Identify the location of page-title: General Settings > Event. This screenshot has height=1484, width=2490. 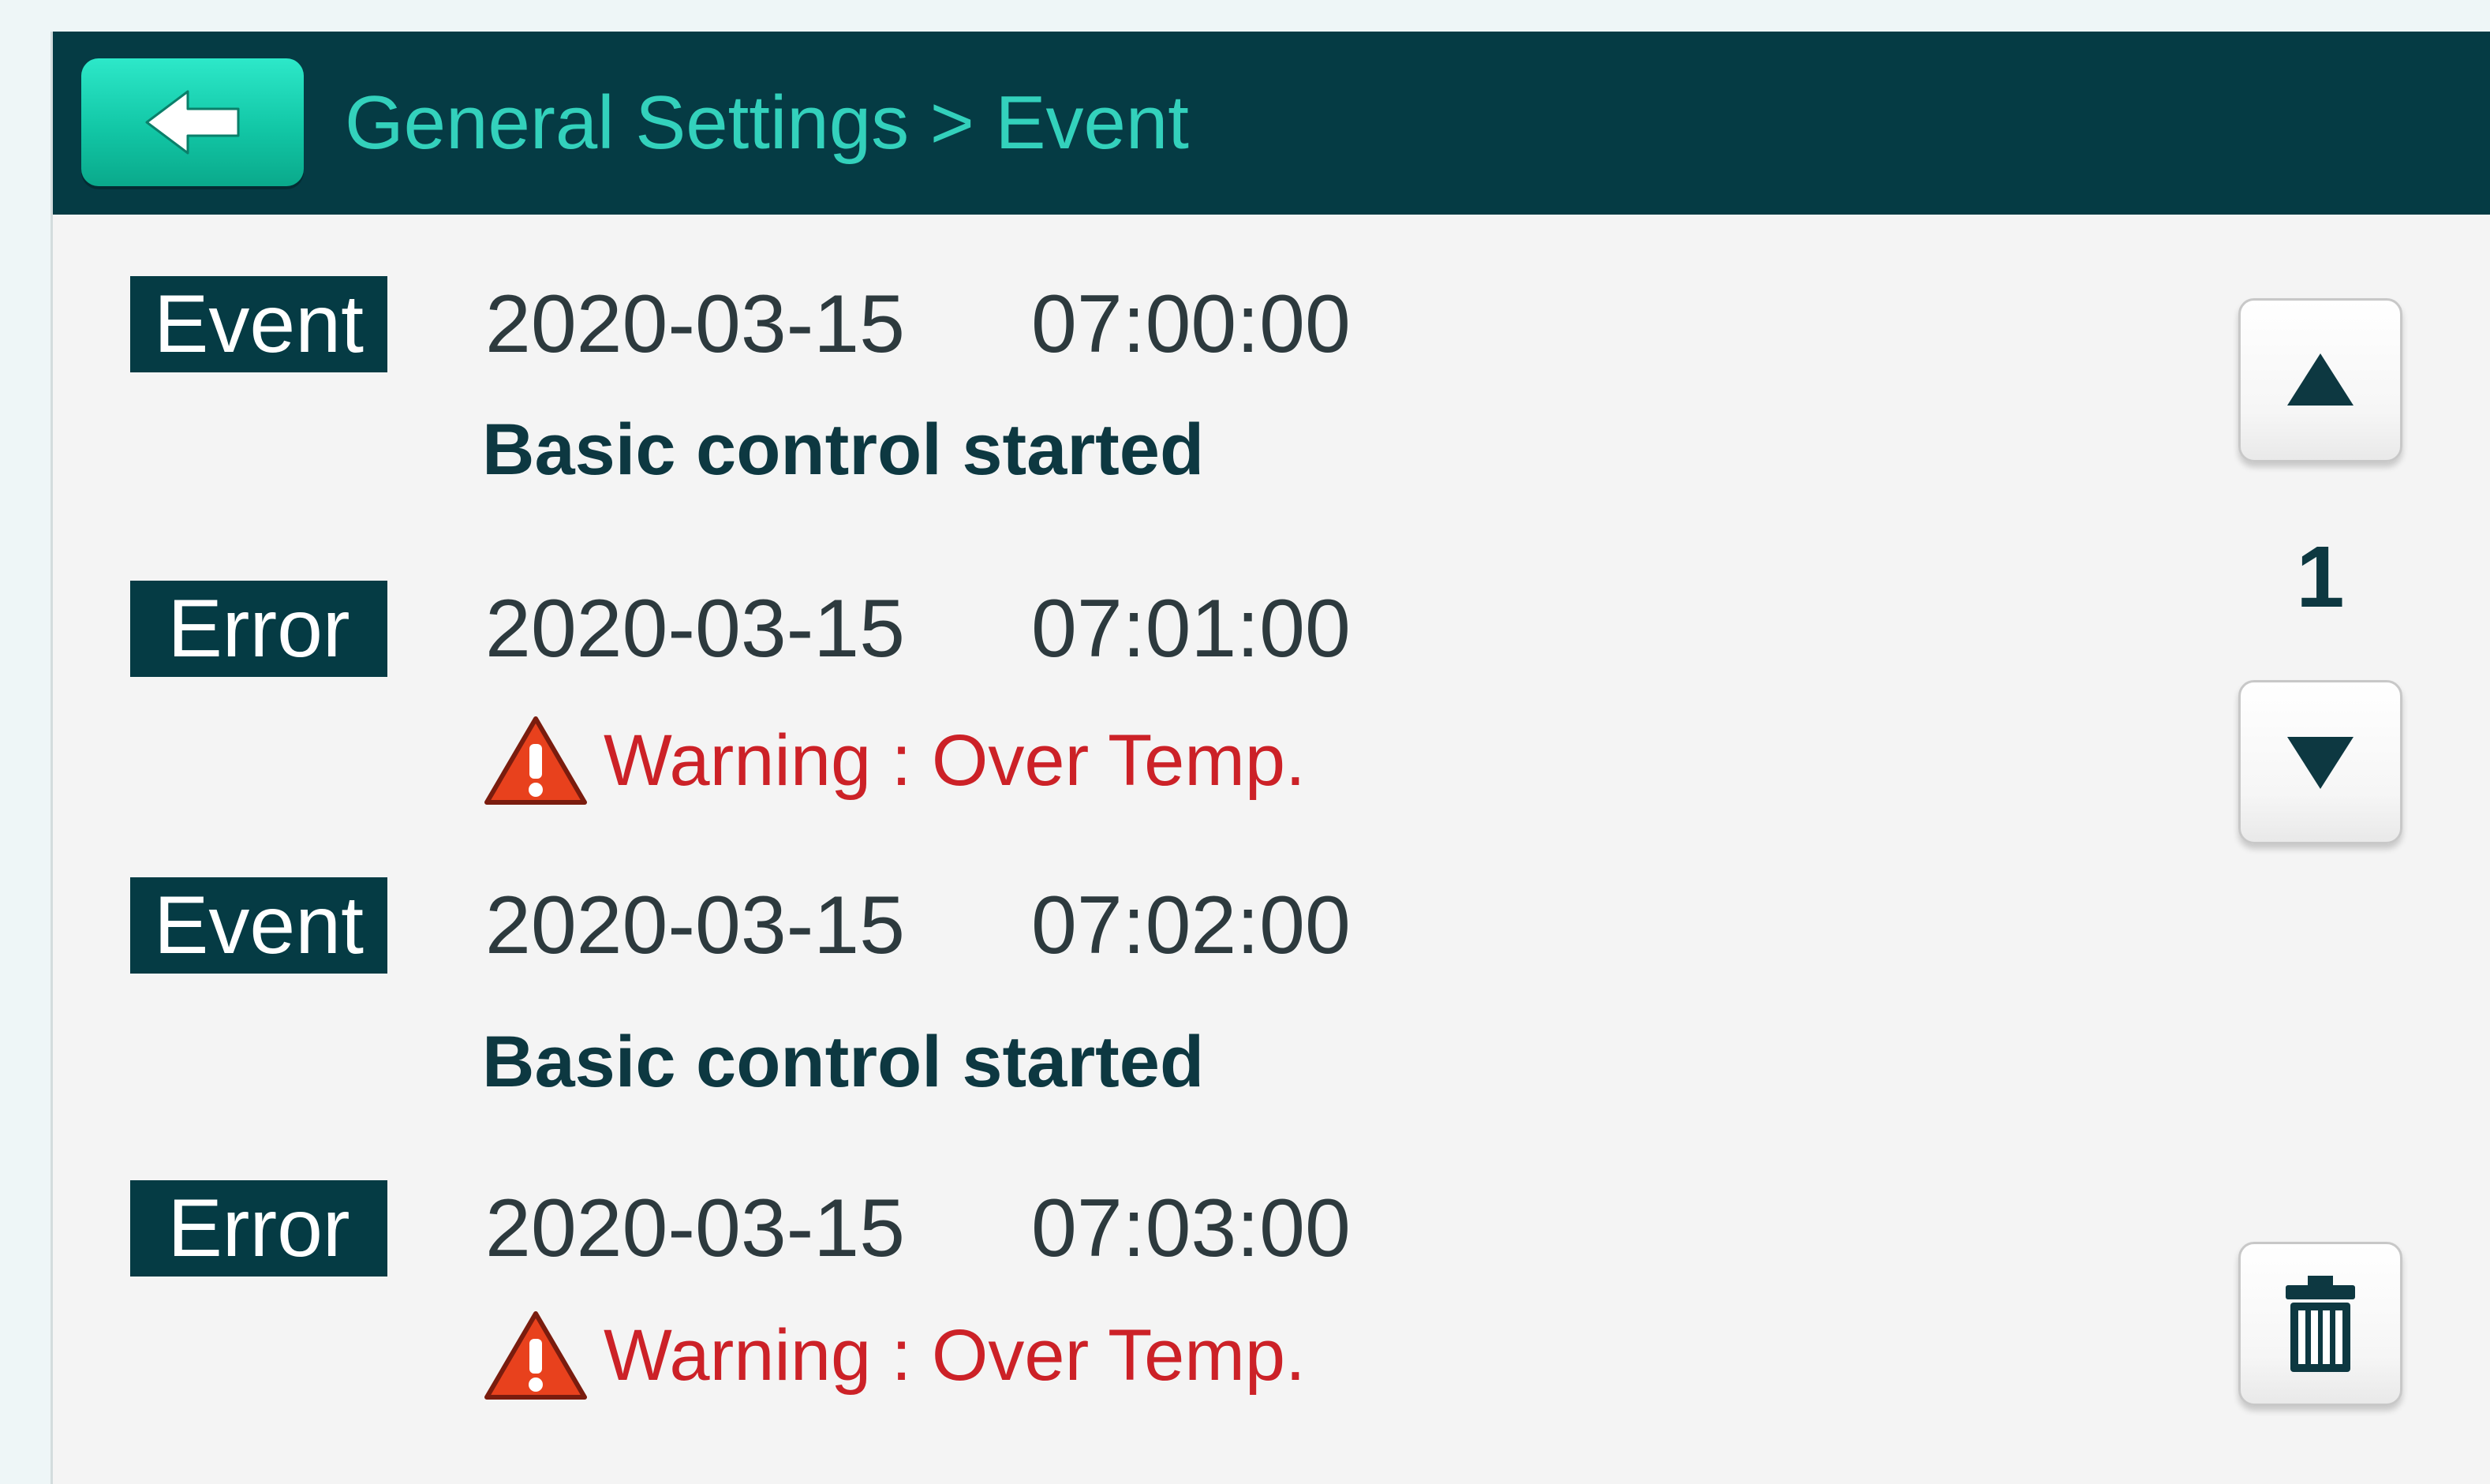
(767, 122).